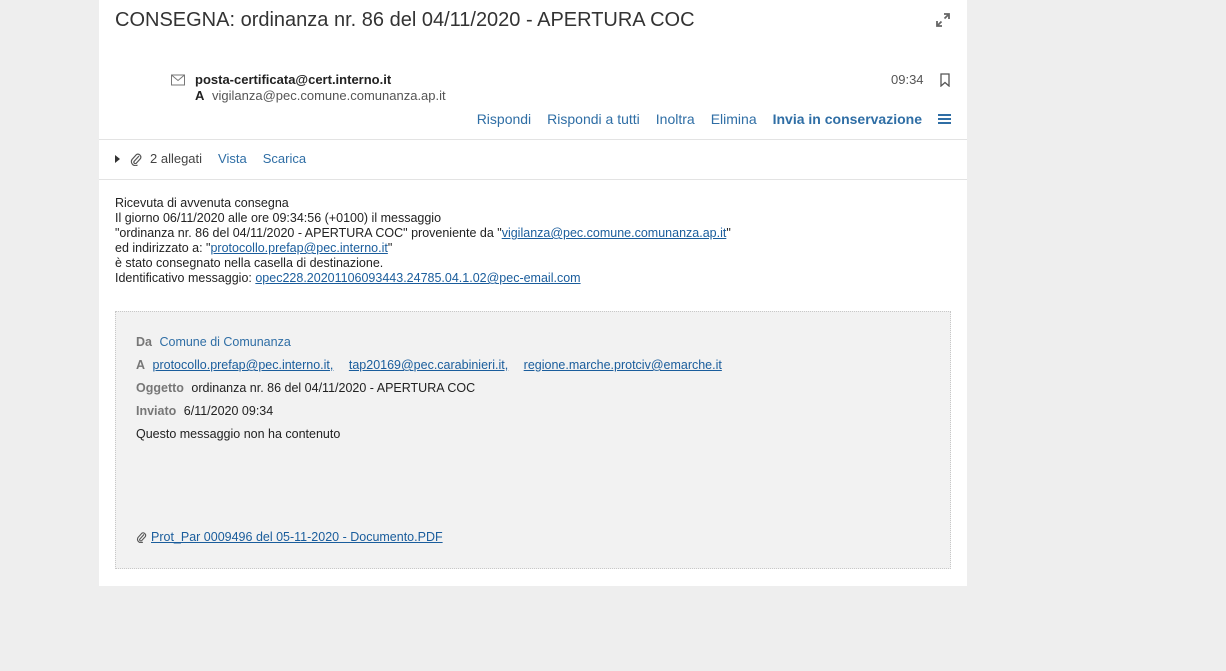  What do you see at coordinates (847, 119) in the screenshot?
I see `archive-button: Invia in conservazione` at bounding box center [847, 119].